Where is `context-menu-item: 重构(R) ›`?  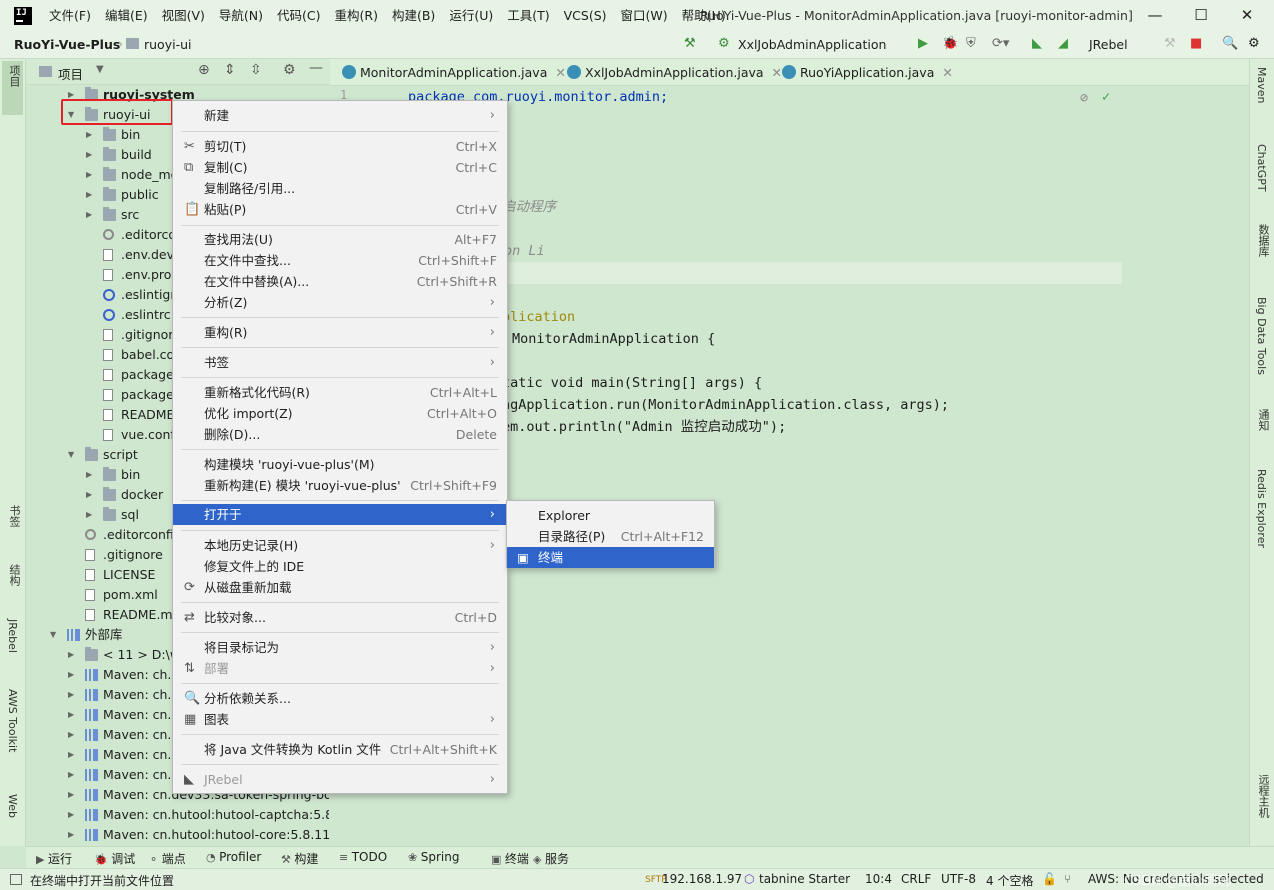
context-menu-item: 重构(R) › is located at coordinates (340, 332).